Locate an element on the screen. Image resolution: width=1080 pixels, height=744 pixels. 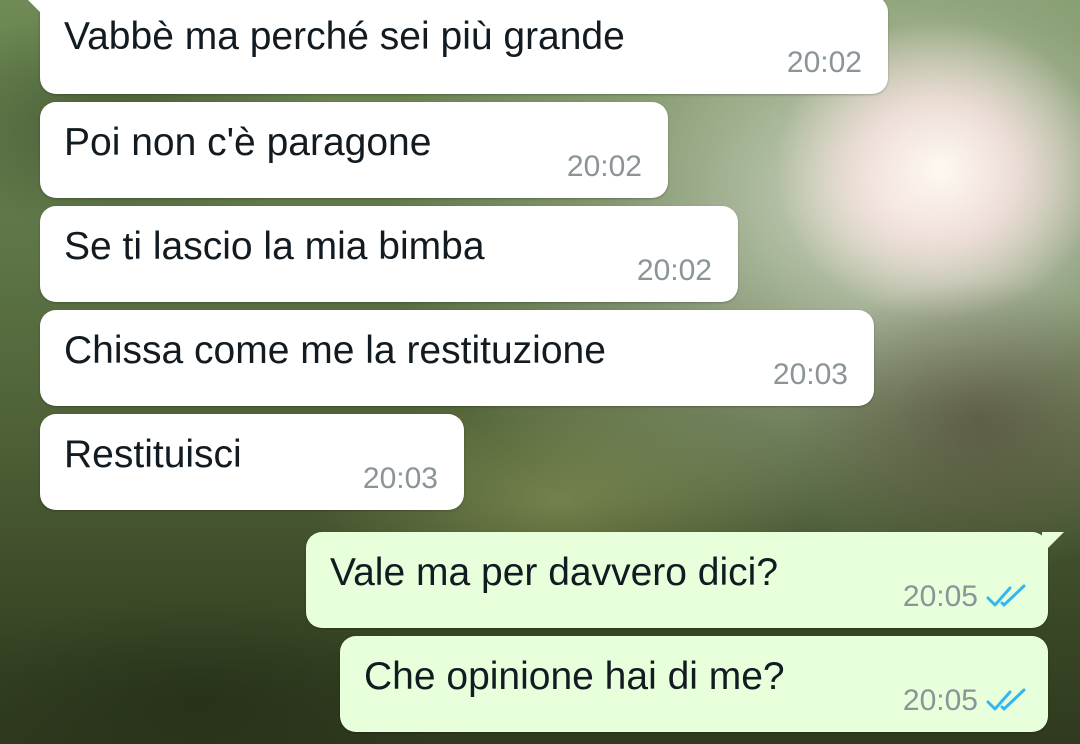
message-text: Poi non c'è paragone is located at coordinates (248, 142).